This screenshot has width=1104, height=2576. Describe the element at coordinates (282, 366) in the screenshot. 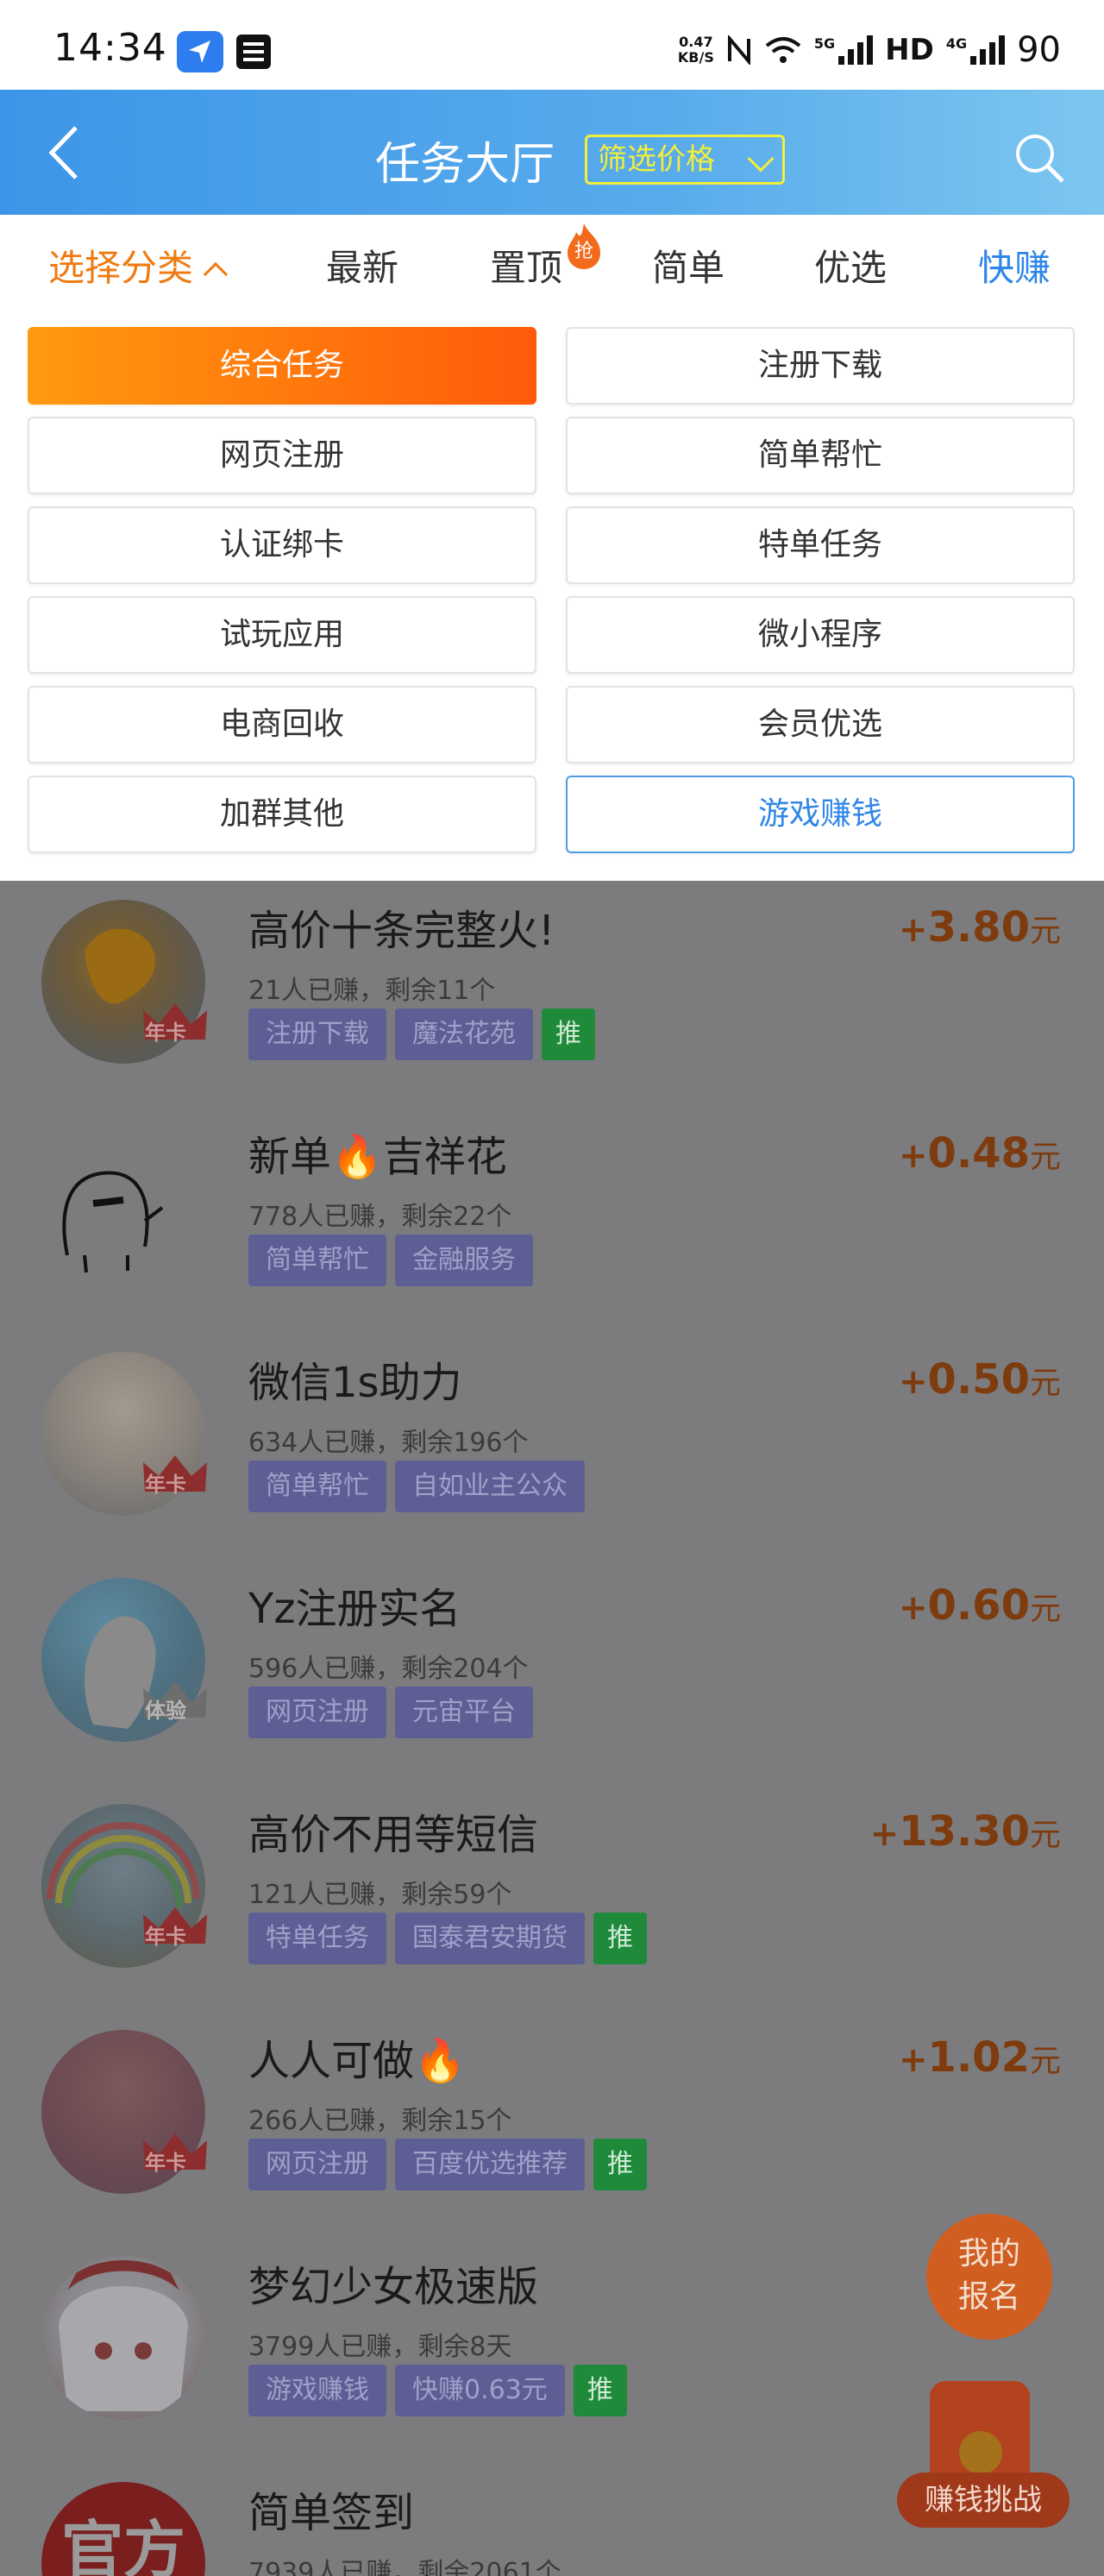

I see `category-button: 综合任务` at that location.